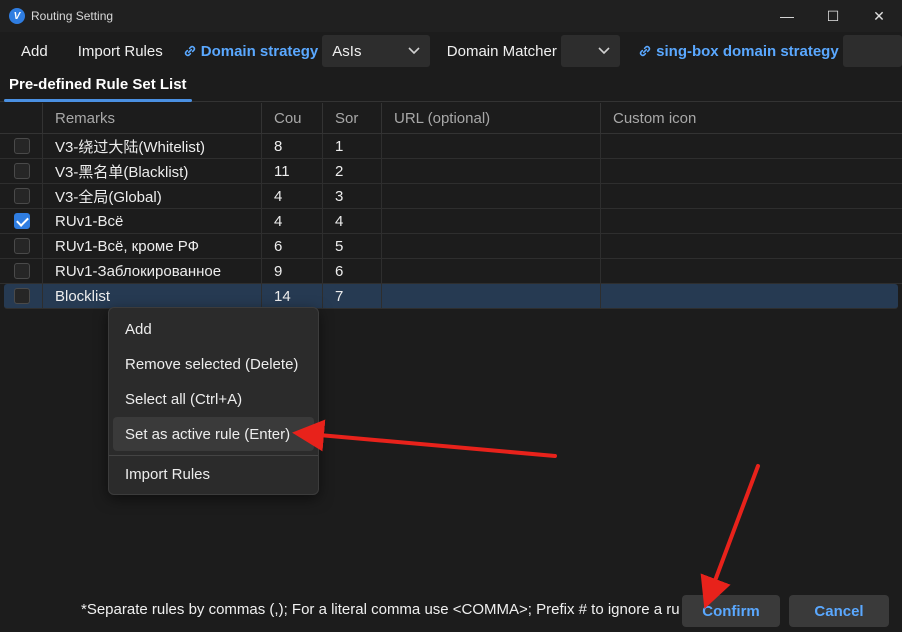  I want to click on add-button: Add, so click(34, 51).